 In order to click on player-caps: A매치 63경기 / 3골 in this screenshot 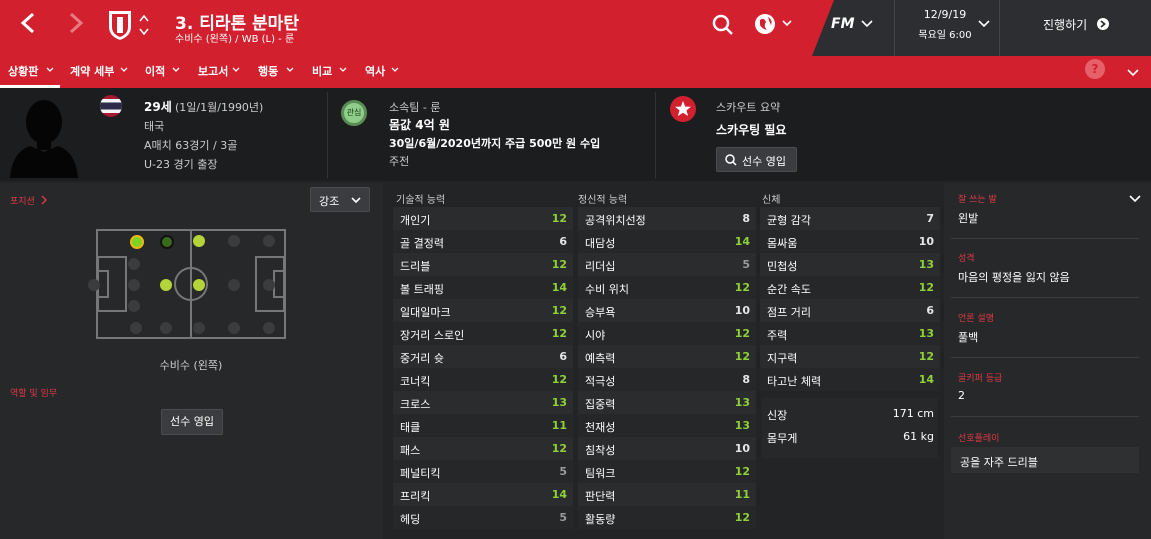, I will do `click(191, 145)`.